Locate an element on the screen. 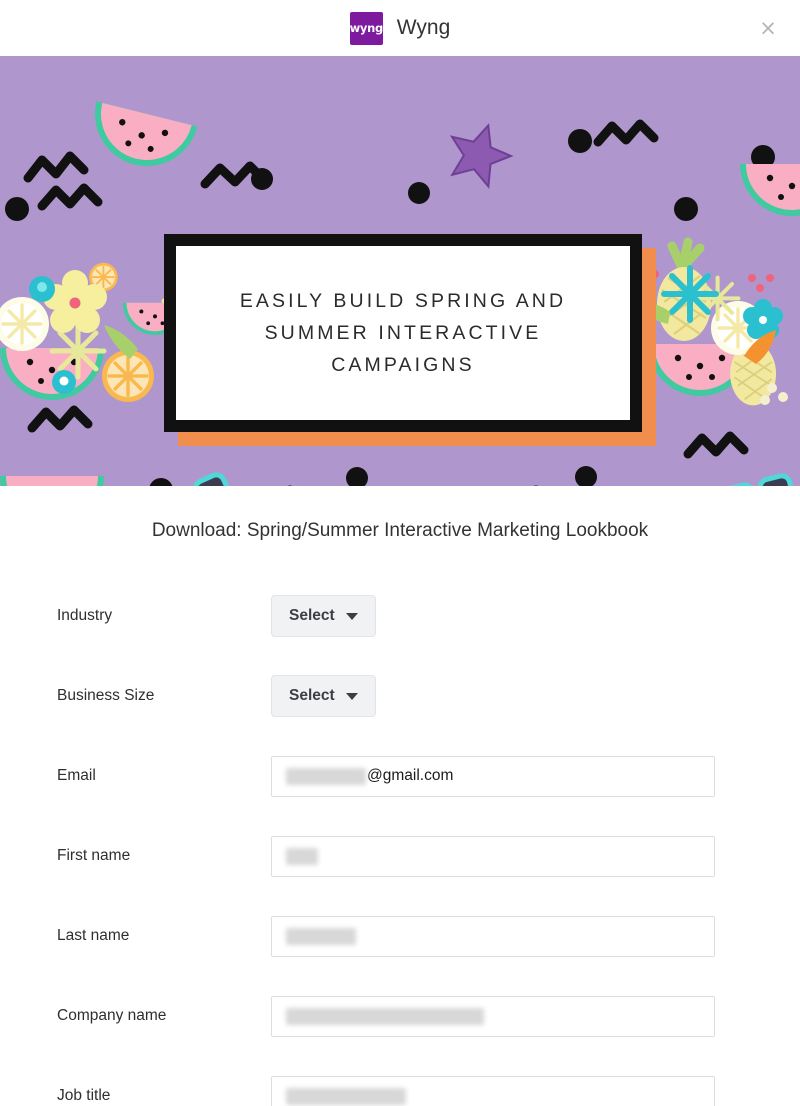 This screenshot has height=1106, width=800. industry-select: Select is located at coordinates (323, 616).